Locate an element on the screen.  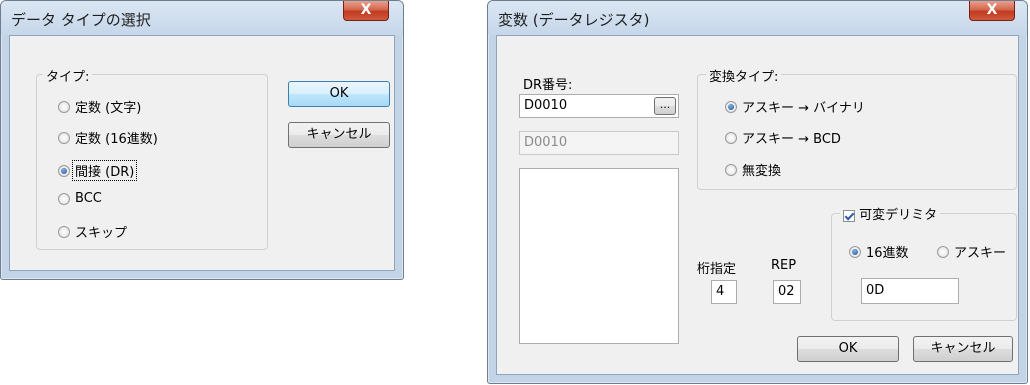
radio-hex: 16進数 is located at coordinates (879, 251).